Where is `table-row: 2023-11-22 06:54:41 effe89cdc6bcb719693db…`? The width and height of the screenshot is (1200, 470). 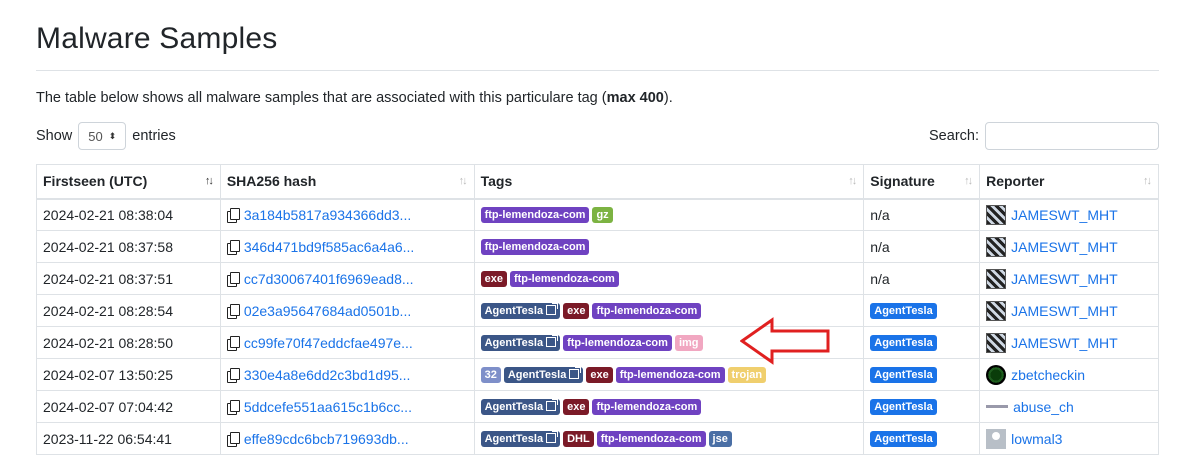 table-row: 2023-11-22 06:54:41 effe89cdc6bcb719693db… is located at coordinates (597, 438).